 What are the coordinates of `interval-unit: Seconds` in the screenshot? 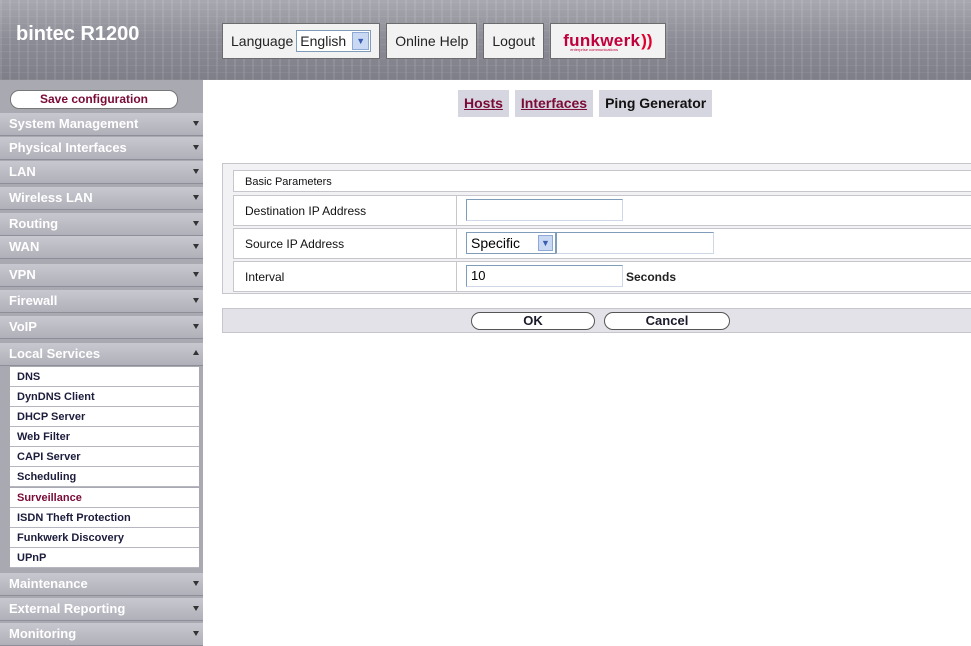 It's located at (651, 277).